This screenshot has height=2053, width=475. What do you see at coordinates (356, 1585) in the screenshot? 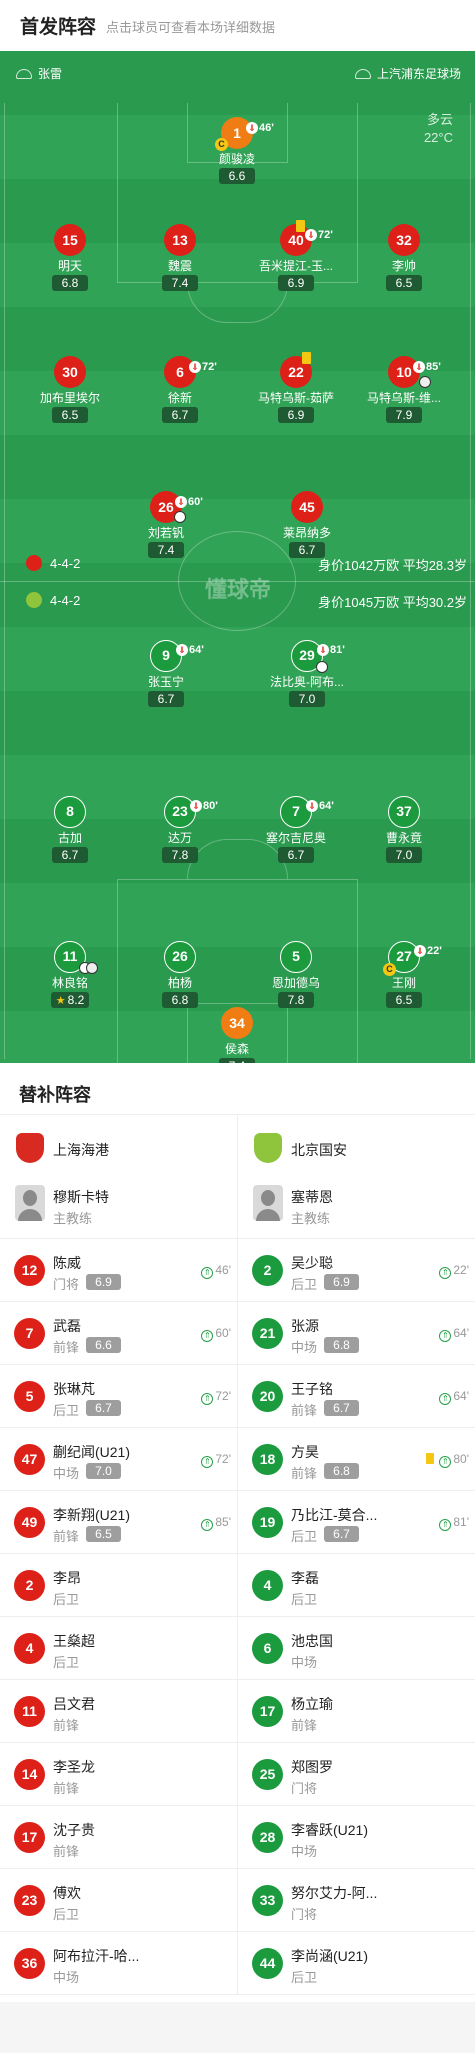
I see `sub-player-row: 4 李磊 后卫` at bounding box center [356, 1585].